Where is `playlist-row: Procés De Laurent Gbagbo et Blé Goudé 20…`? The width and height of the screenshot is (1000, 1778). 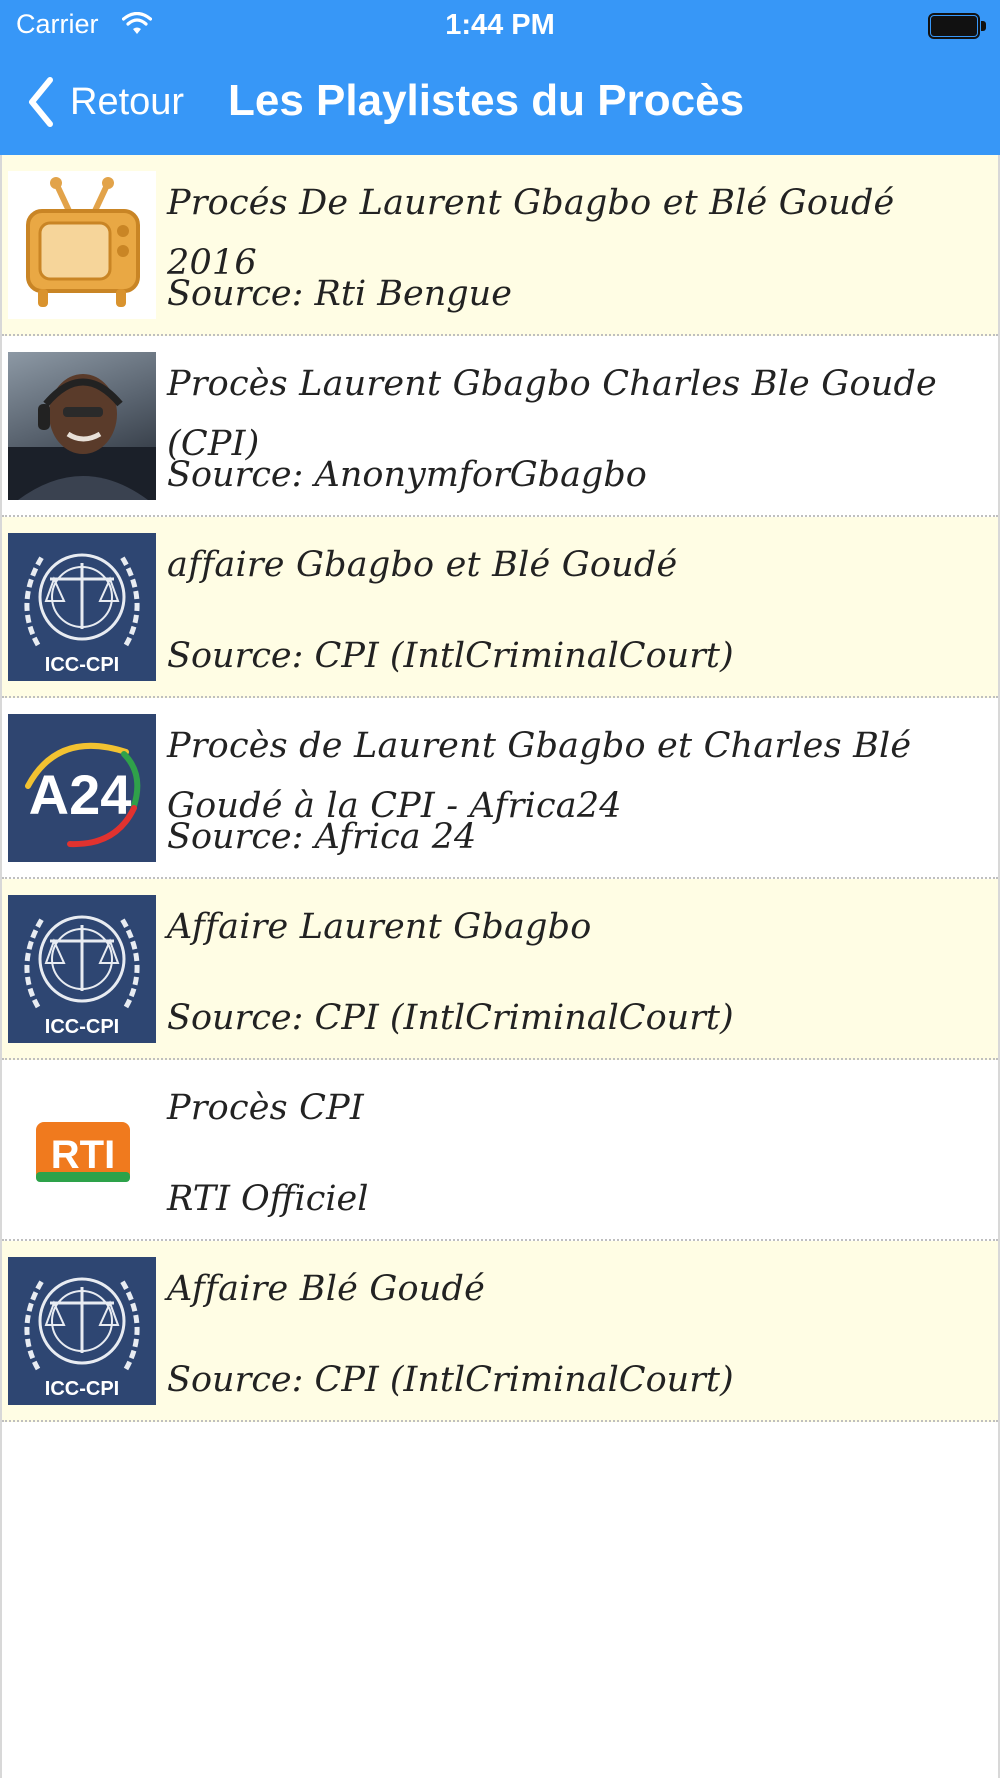
playlist-row: Procés De Laurent Gbagbo et Blé Goudé 20… is located at coordinates (500, 245).